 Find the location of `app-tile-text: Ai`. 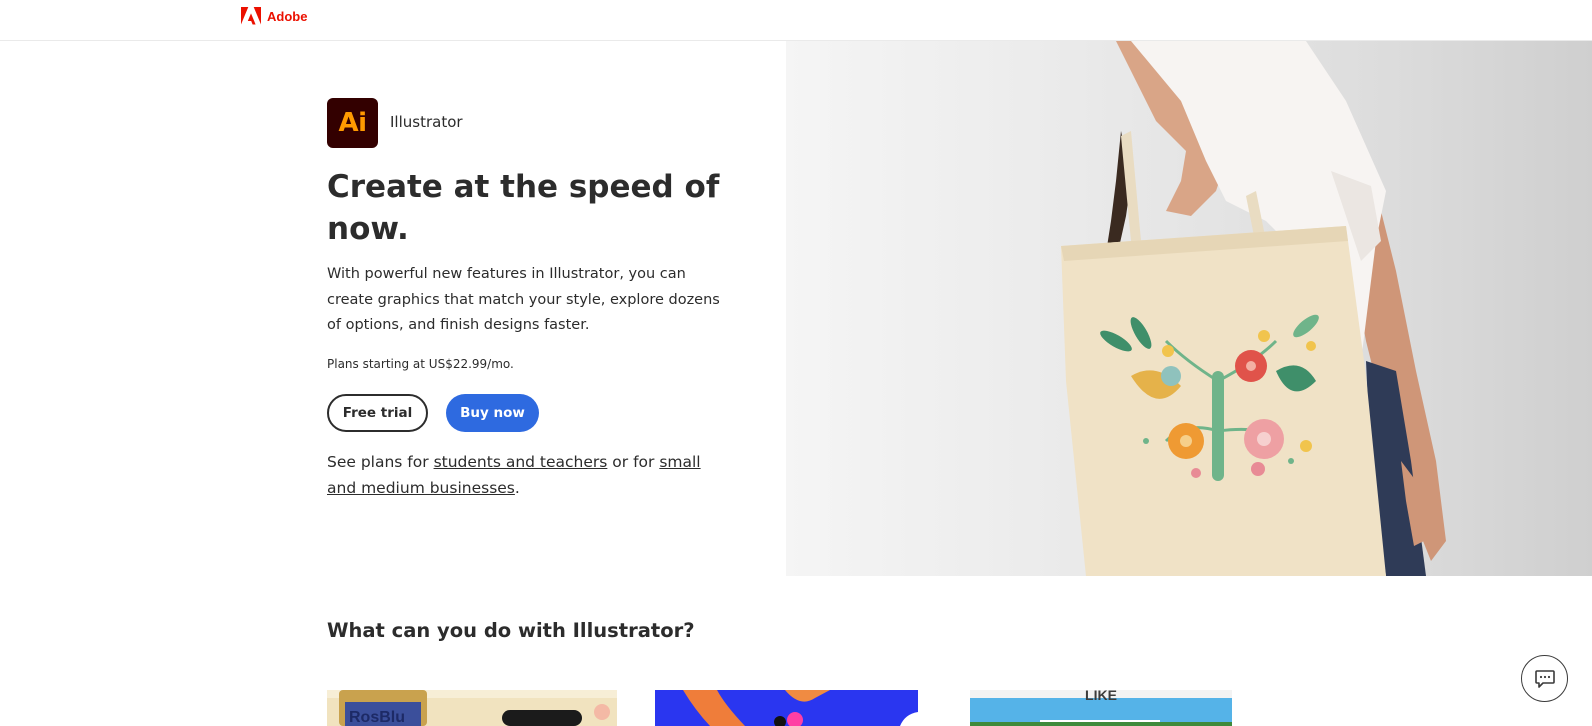

app-tile-text: Ai is located at coordinates (352, 123).